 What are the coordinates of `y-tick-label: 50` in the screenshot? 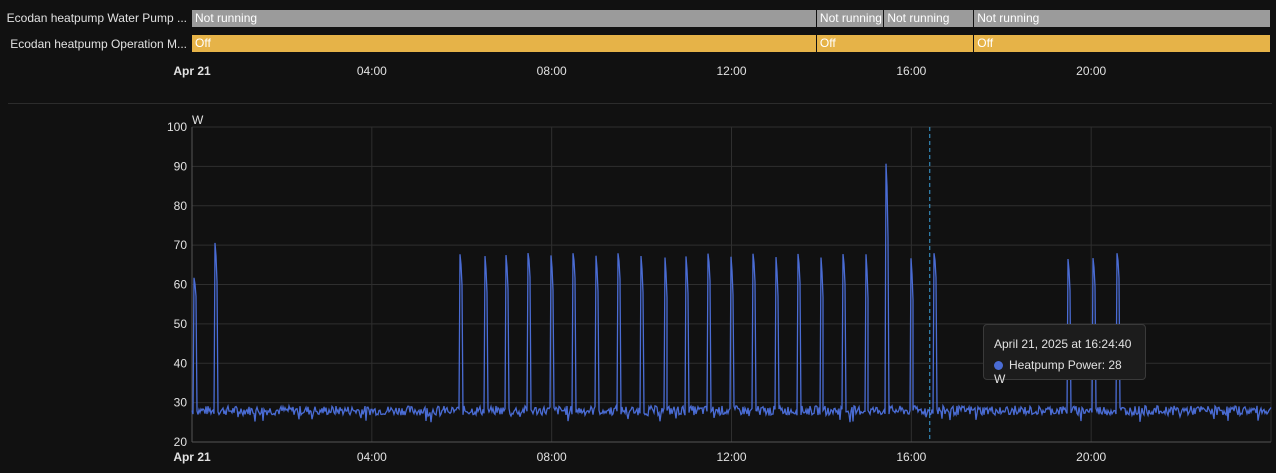 It's located at (181, 324).